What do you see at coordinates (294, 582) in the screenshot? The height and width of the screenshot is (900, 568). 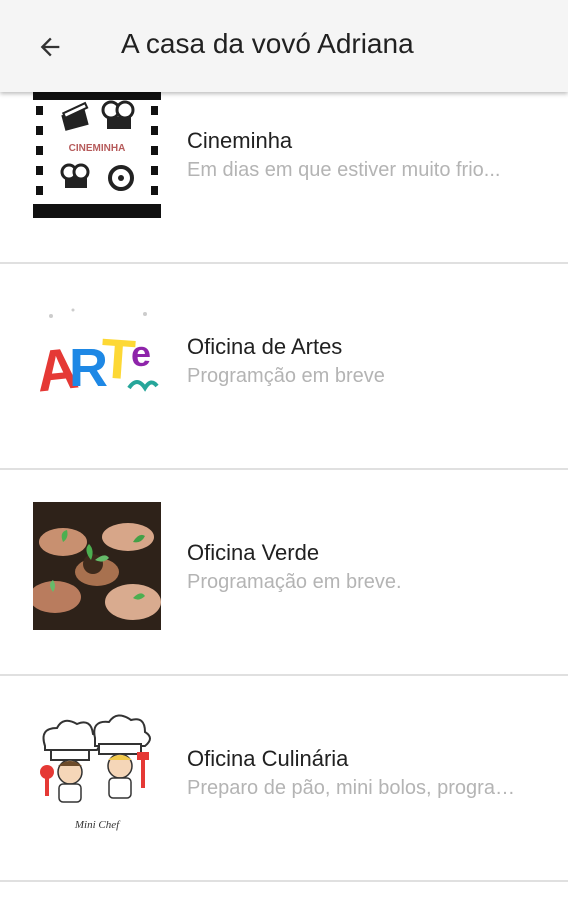 I see `item-description: Programação em breve.` at bounding box center [294, 582].